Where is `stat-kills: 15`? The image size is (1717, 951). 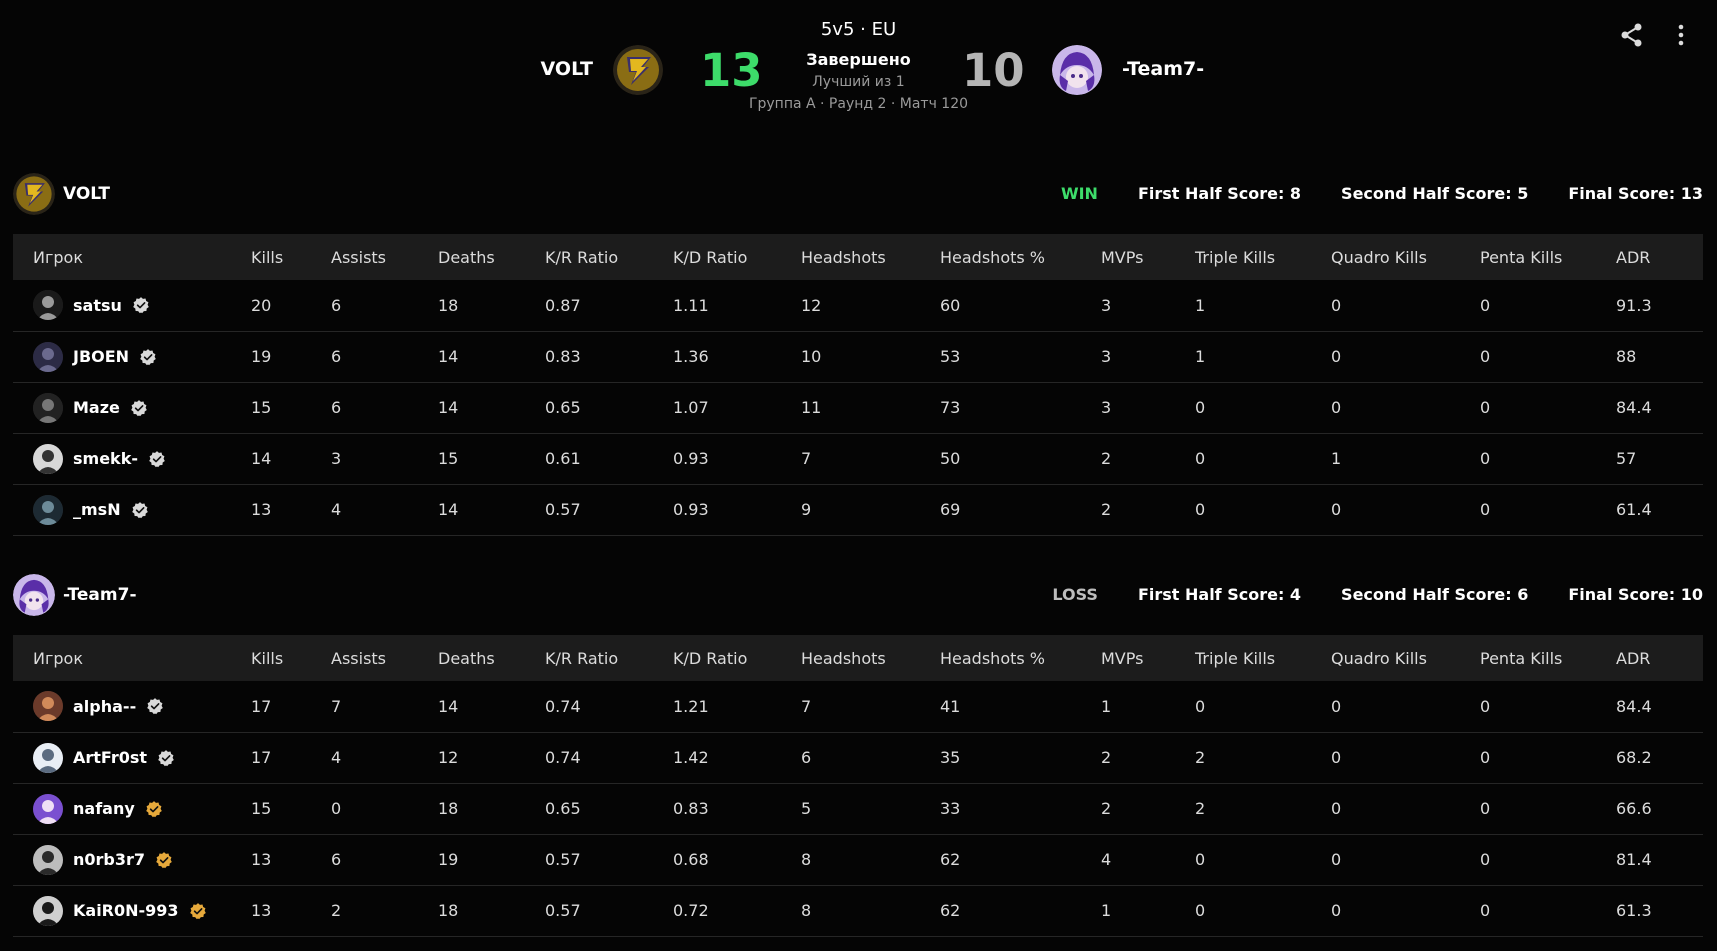
stat-kills: 15 is located at coordinates (261, 808).